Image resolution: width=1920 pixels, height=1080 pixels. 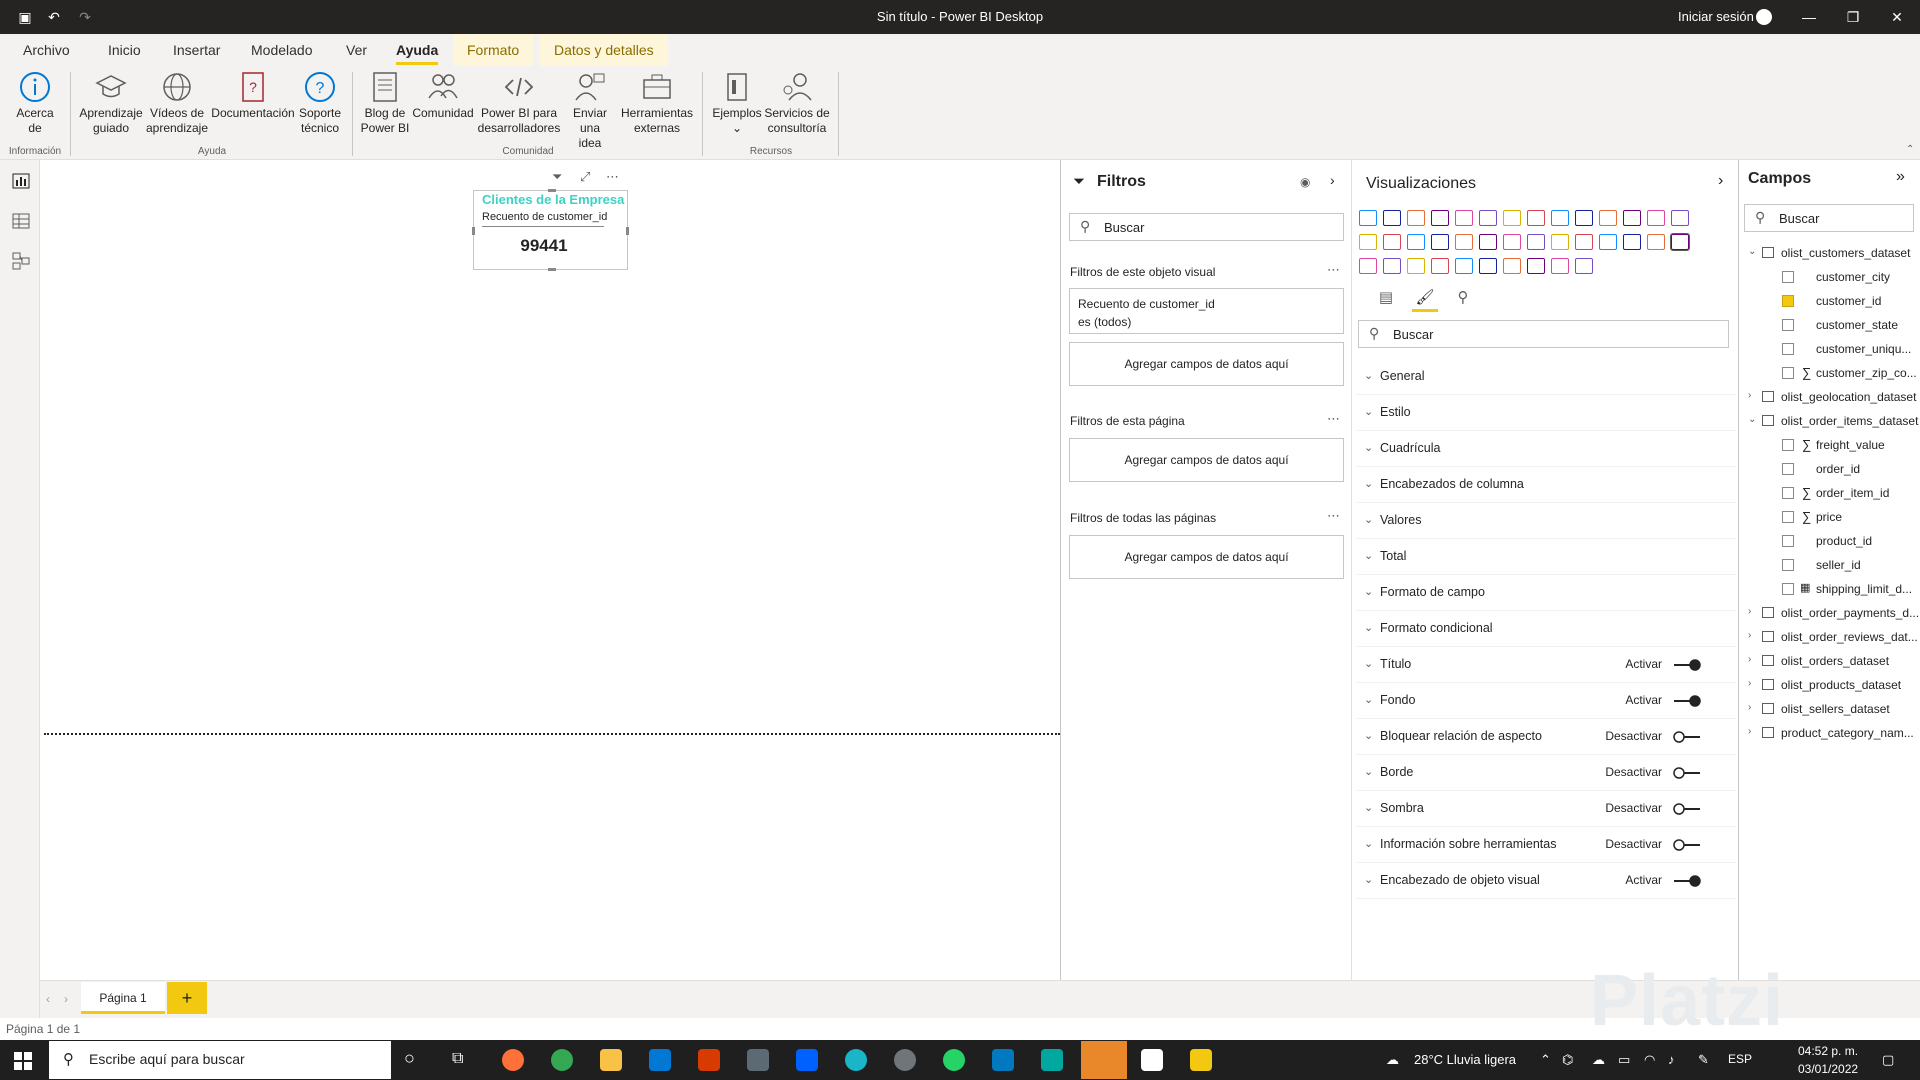 I want to click on field-column-row: ∑ freight_value, so click(x=1834, y=446).